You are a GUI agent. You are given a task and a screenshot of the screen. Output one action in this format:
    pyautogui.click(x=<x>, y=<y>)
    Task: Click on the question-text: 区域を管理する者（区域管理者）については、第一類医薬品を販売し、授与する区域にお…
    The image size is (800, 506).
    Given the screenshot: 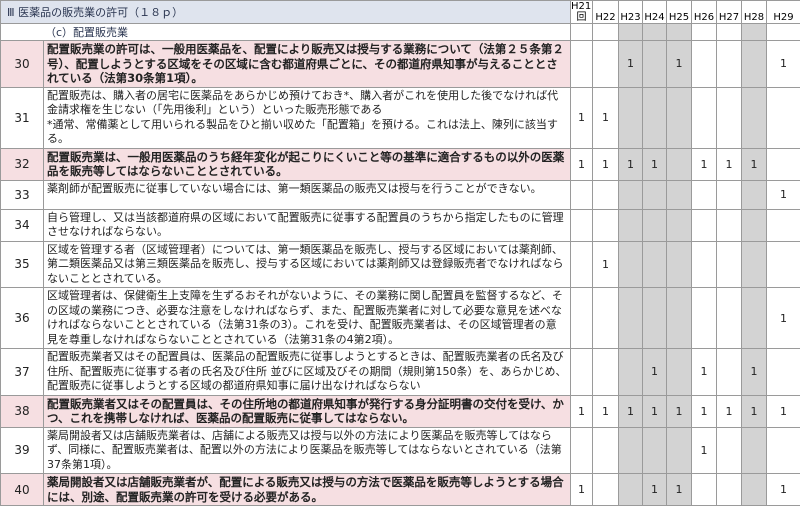 What is the action you would take?
    pyautogui.click(x=307, y=264)
    